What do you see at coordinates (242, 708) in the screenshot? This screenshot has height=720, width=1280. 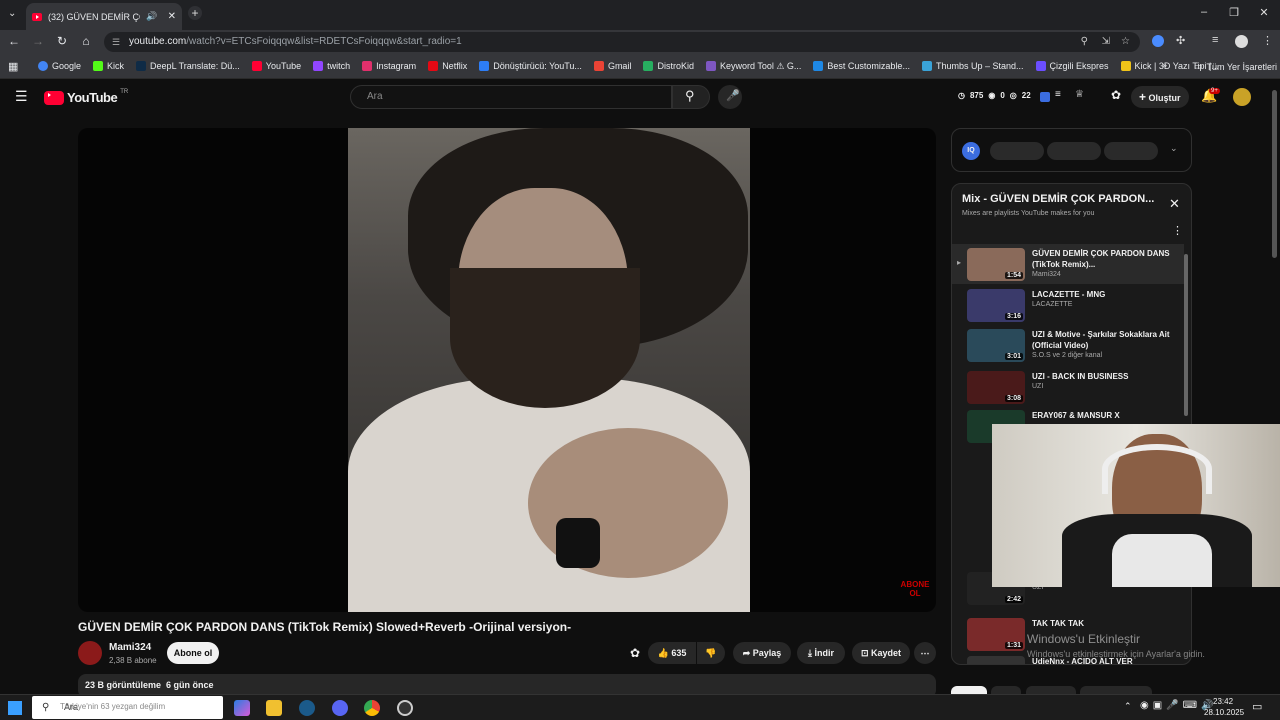 I see `copilot-icon` at bounding box center [242, 708].